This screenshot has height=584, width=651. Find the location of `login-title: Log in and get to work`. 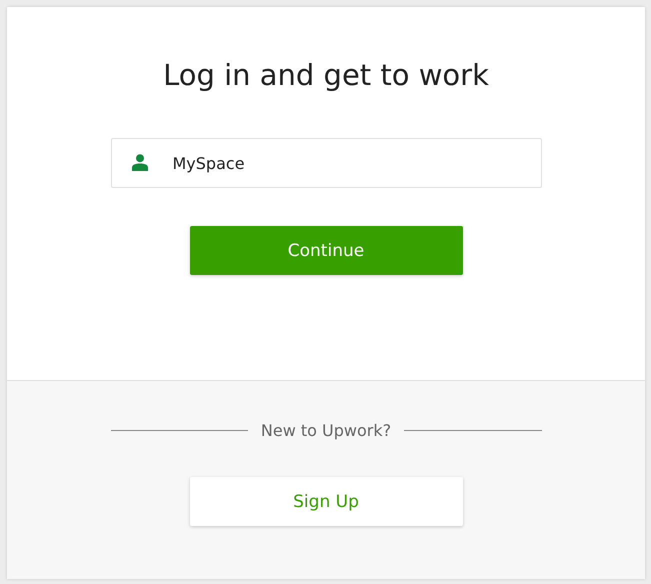

login-title: Log in and get to work is located at coordinates (326, 75).